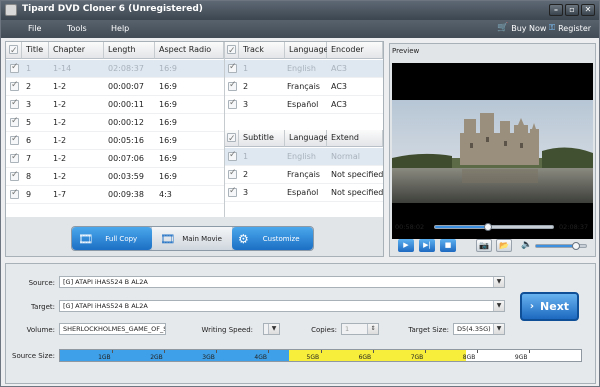 This screenshot has width=600, height=387. Describe the element at coordinates (304, 105) in the screenshot. I see `audio-track-row: 3 Español AC3` at that location.